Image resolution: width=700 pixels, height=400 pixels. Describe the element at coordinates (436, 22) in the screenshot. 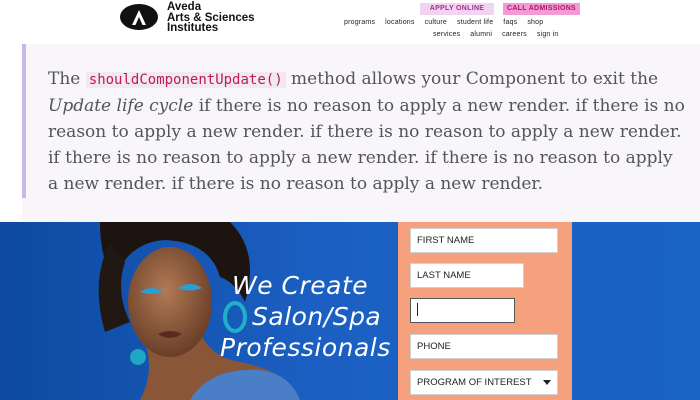

I see `nav-item-culture: culture` at that location.